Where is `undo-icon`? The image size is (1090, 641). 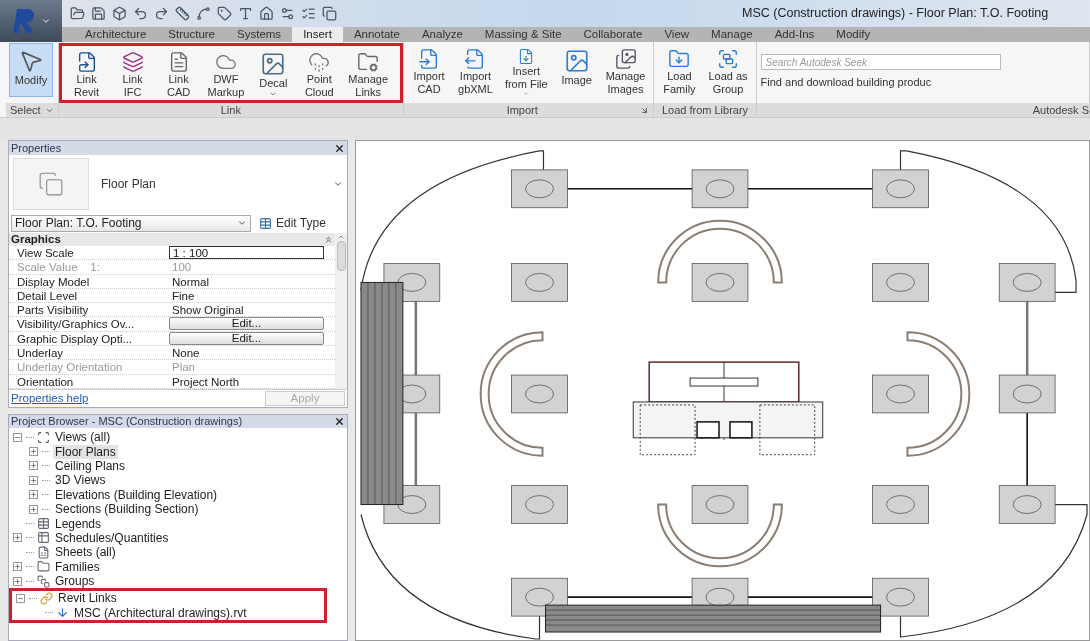
undo-icon is located at coordinates (140, 13).